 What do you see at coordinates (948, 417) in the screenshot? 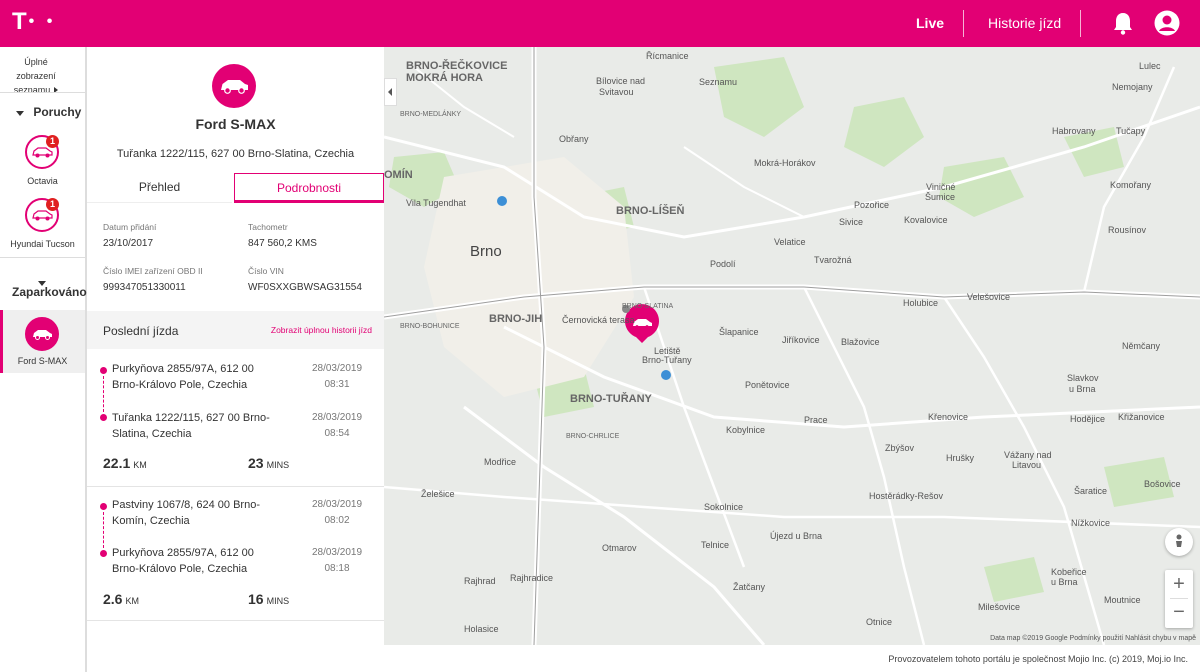
I see `map-place-label: Křenovice` at bounding box center [948, 417].